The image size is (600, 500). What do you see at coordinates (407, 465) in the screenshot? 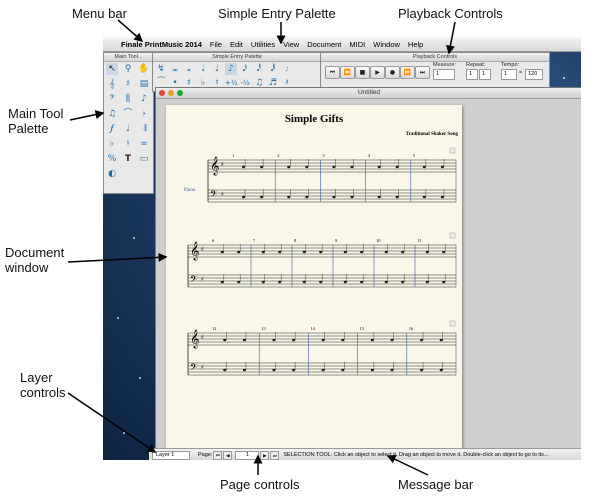
I see `arrow-message` at bounding box center [407, 465].